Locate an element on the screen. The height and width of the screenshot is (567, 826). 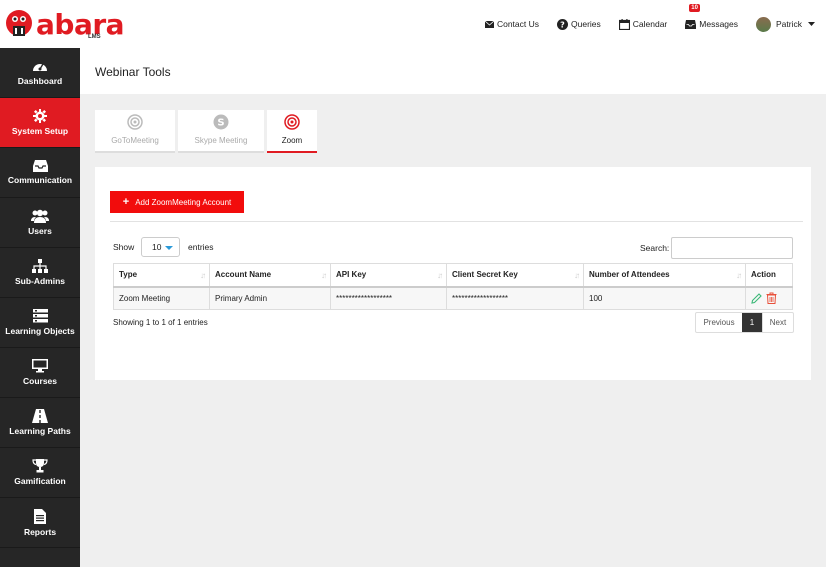
sidebar-item-label: Communication is located at coordinates (40, 180).